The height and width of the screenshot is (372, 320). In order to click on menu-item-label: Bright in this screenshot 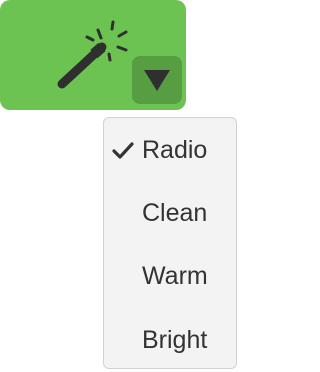, I will do `click(175, 340)`.